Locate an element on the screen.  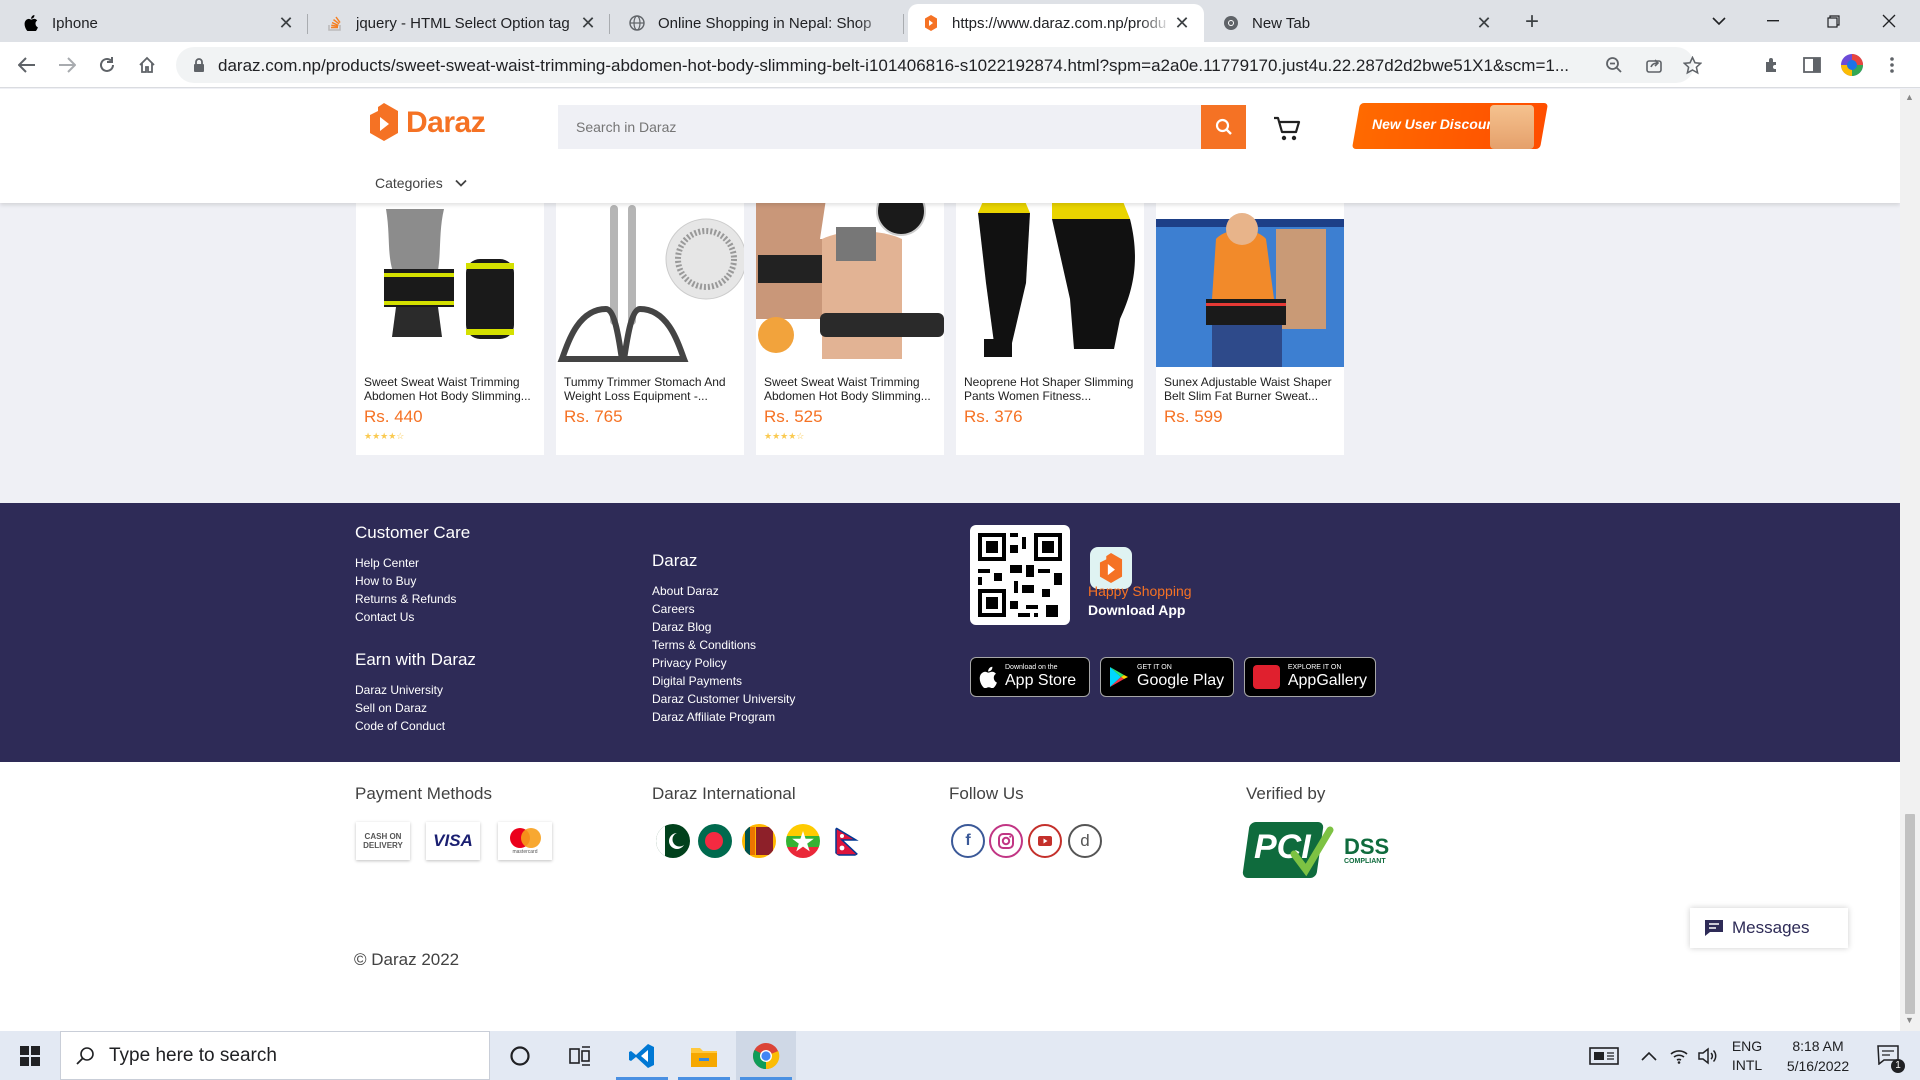
tab-daraz-product: https://www.daraz.com.np/produ ✕ is located at coordinates (1056, 23).